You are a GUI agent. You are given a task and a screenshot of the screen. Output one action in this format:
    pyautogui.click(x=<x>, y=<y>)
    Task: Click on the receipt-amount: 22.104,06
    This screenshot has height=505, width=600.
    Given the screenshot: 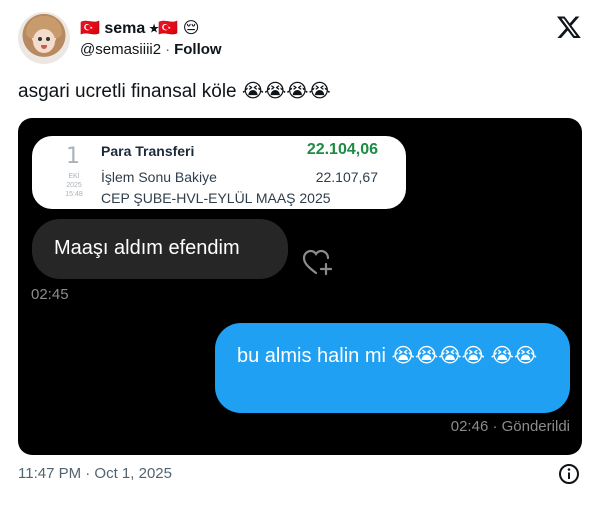 What is the action you would take?
    pyautogui.click(x=342, y=149)
    